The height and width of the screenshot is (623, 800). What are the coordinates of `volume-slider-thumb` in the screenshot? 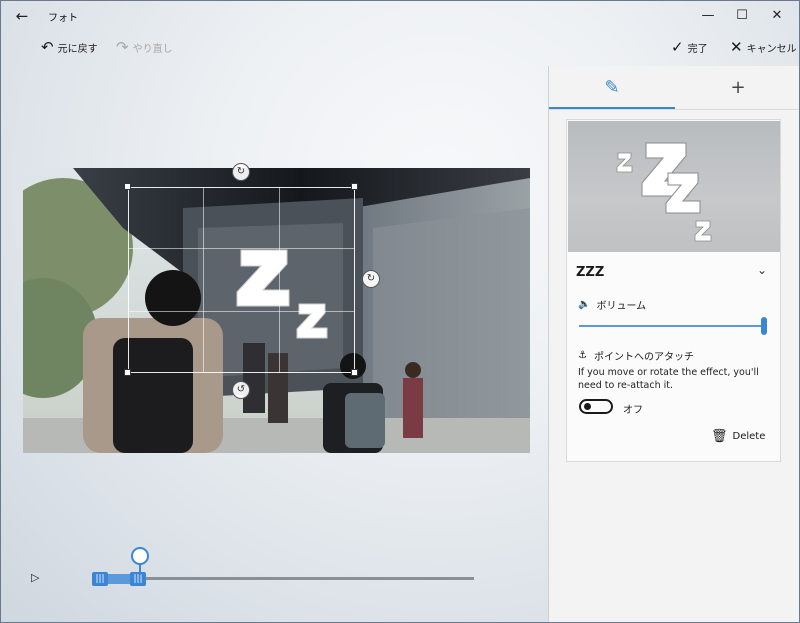 It's located at (764, 326).